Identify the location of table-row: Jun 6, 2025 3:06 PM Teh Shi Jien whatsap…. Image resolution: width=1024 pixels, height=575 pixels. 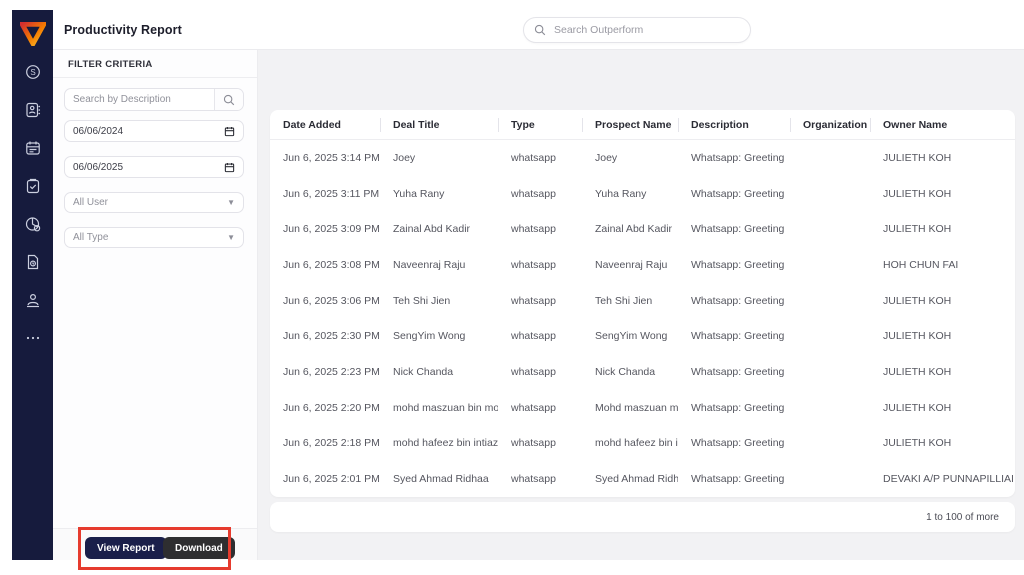
(642, 301).